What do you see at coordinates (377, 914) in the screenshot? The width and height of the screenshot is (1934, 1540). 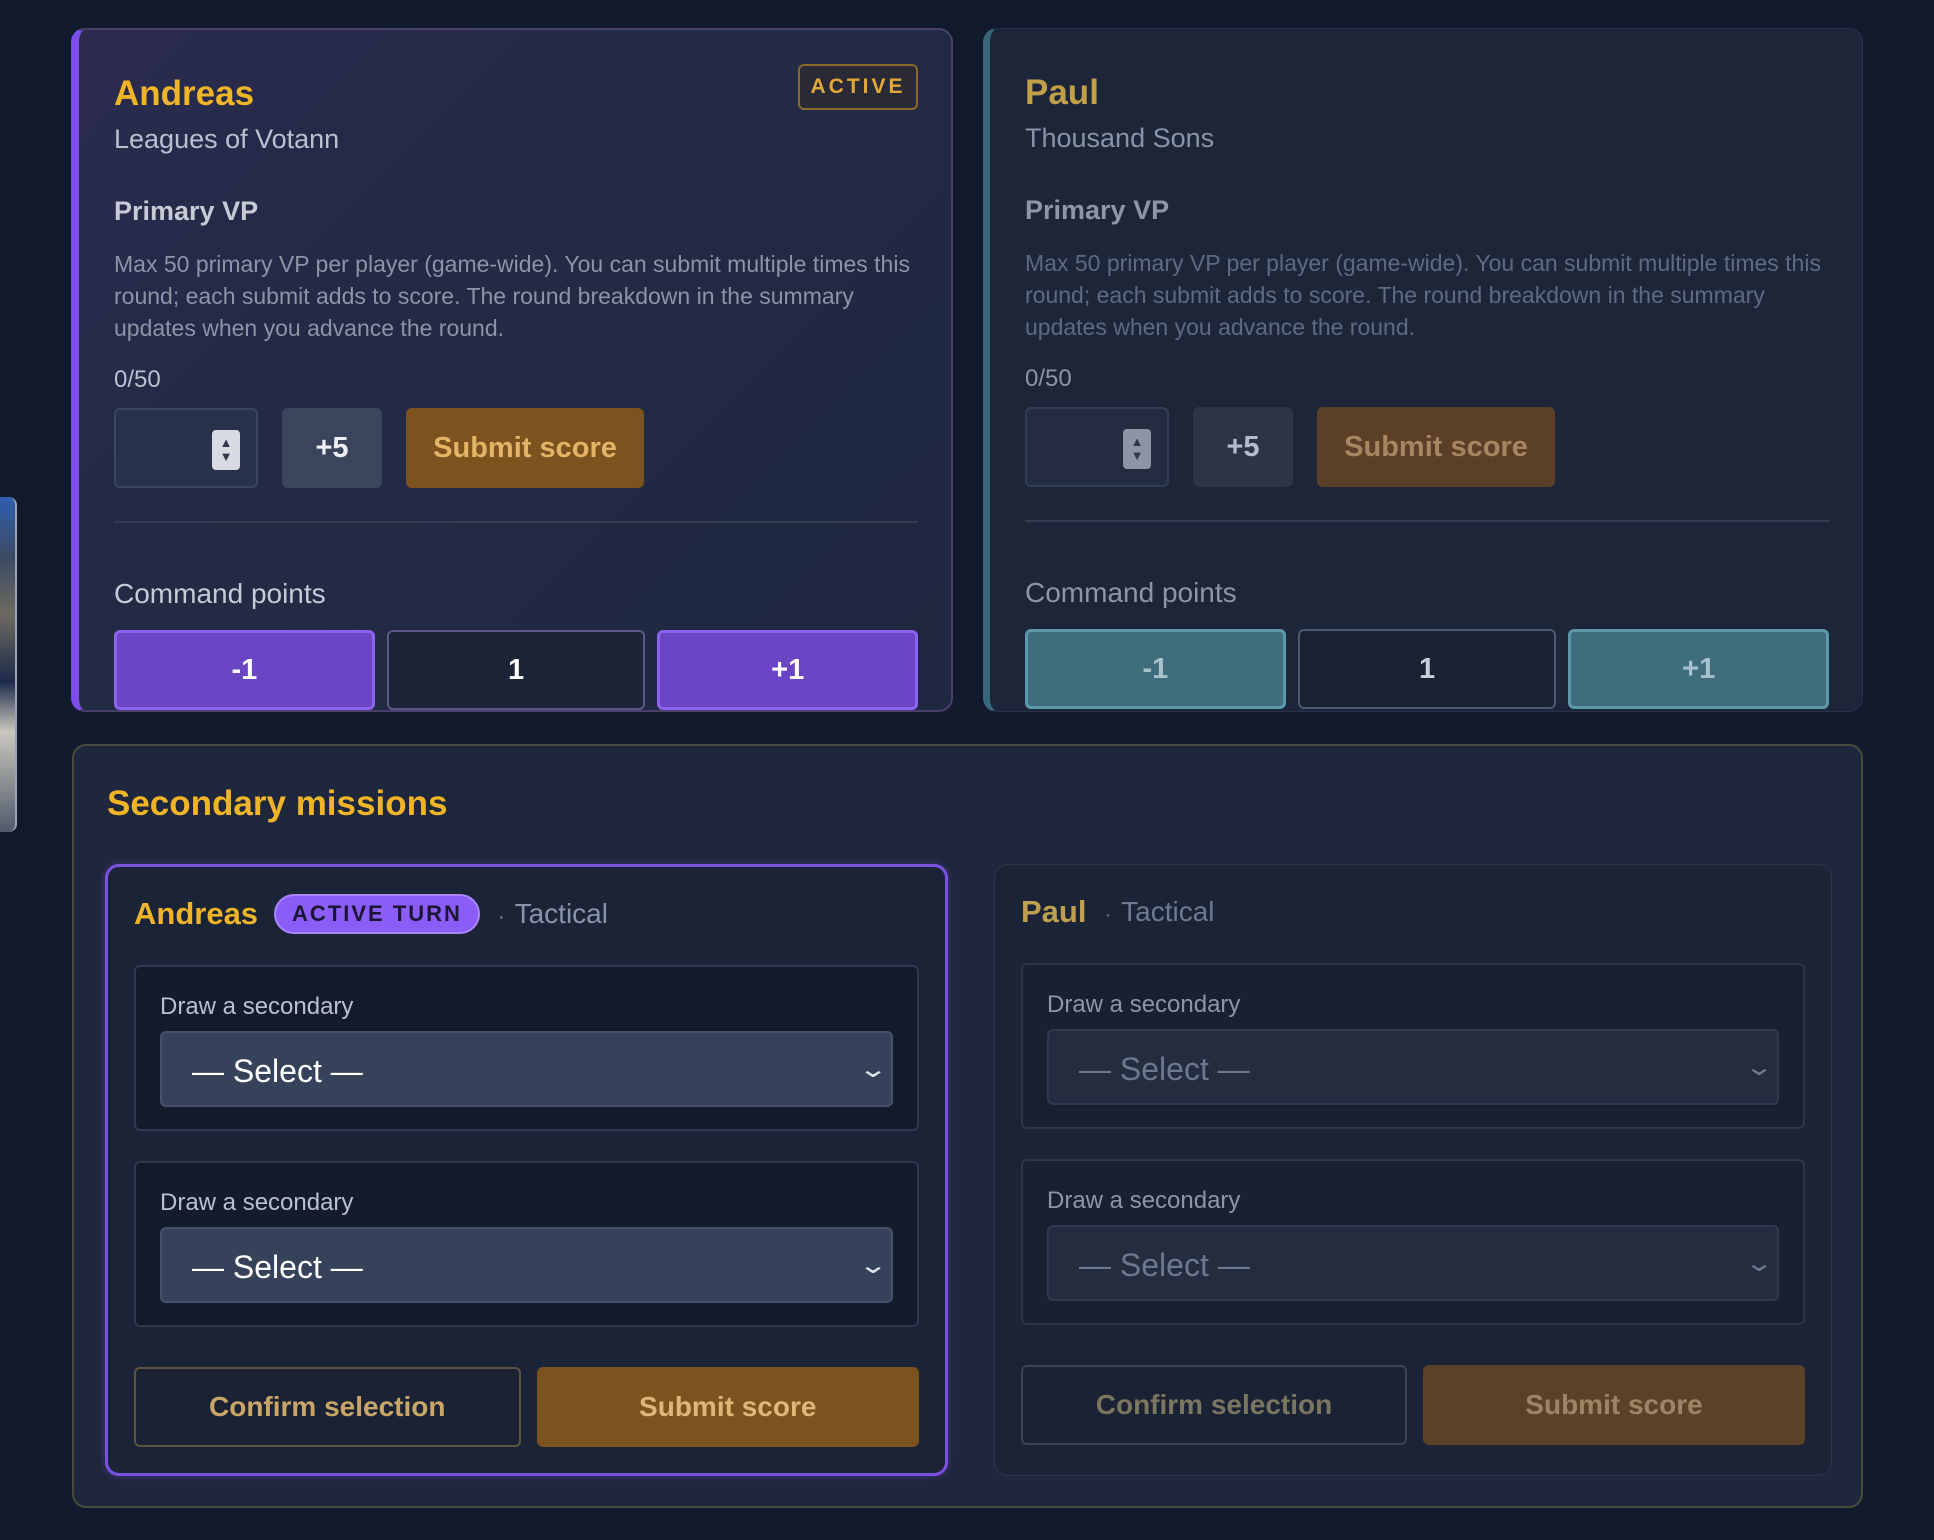 I see `active-turn-badge: ACTIVE TURN` at bounding box center [377, 914].